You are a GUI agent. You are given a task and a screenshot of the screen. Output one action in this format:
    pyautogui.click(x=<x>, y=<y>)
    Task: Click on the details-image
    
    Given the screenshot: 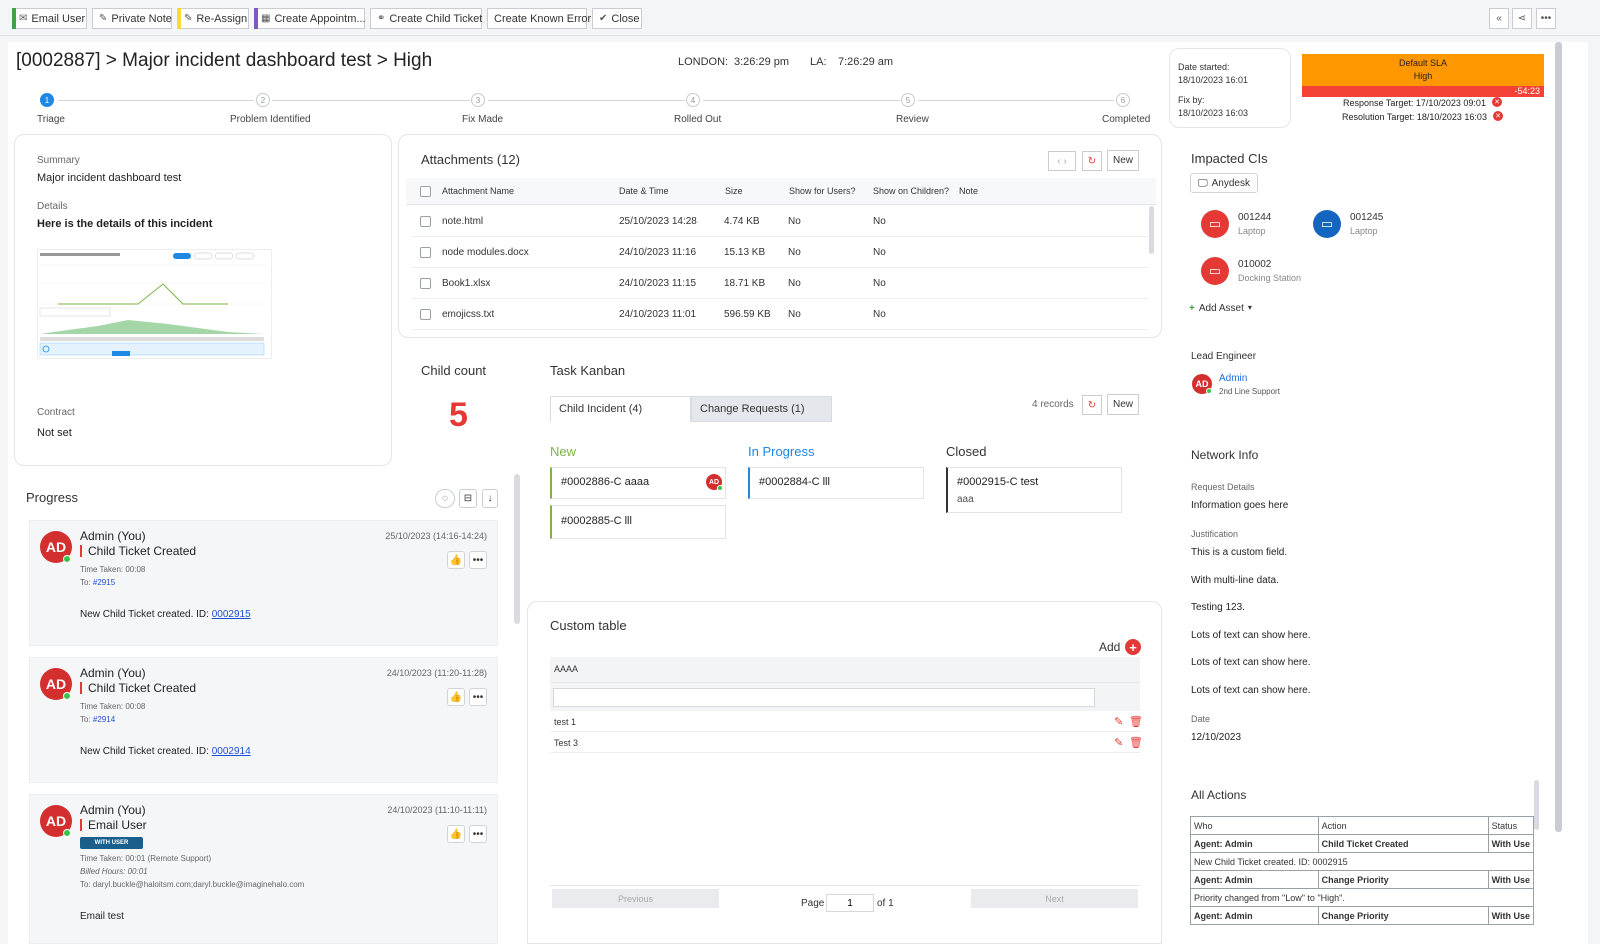 What is the action you would take?
    pyautogui.click(x=154, y=304)
    